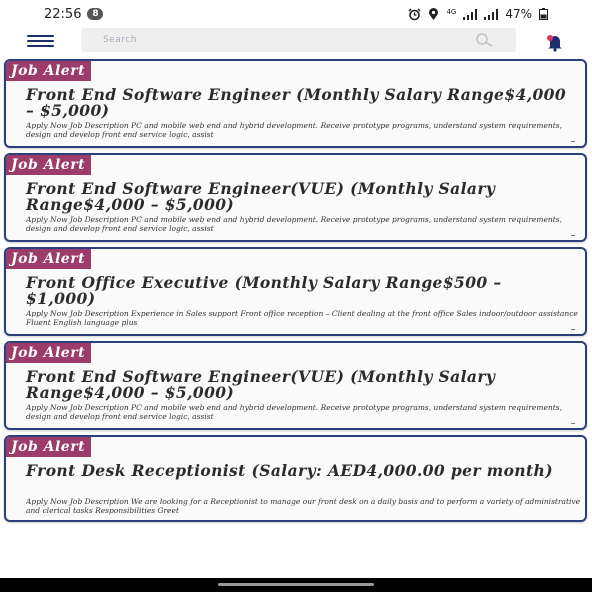  I want to click on battery-icon, so click(543, 14).